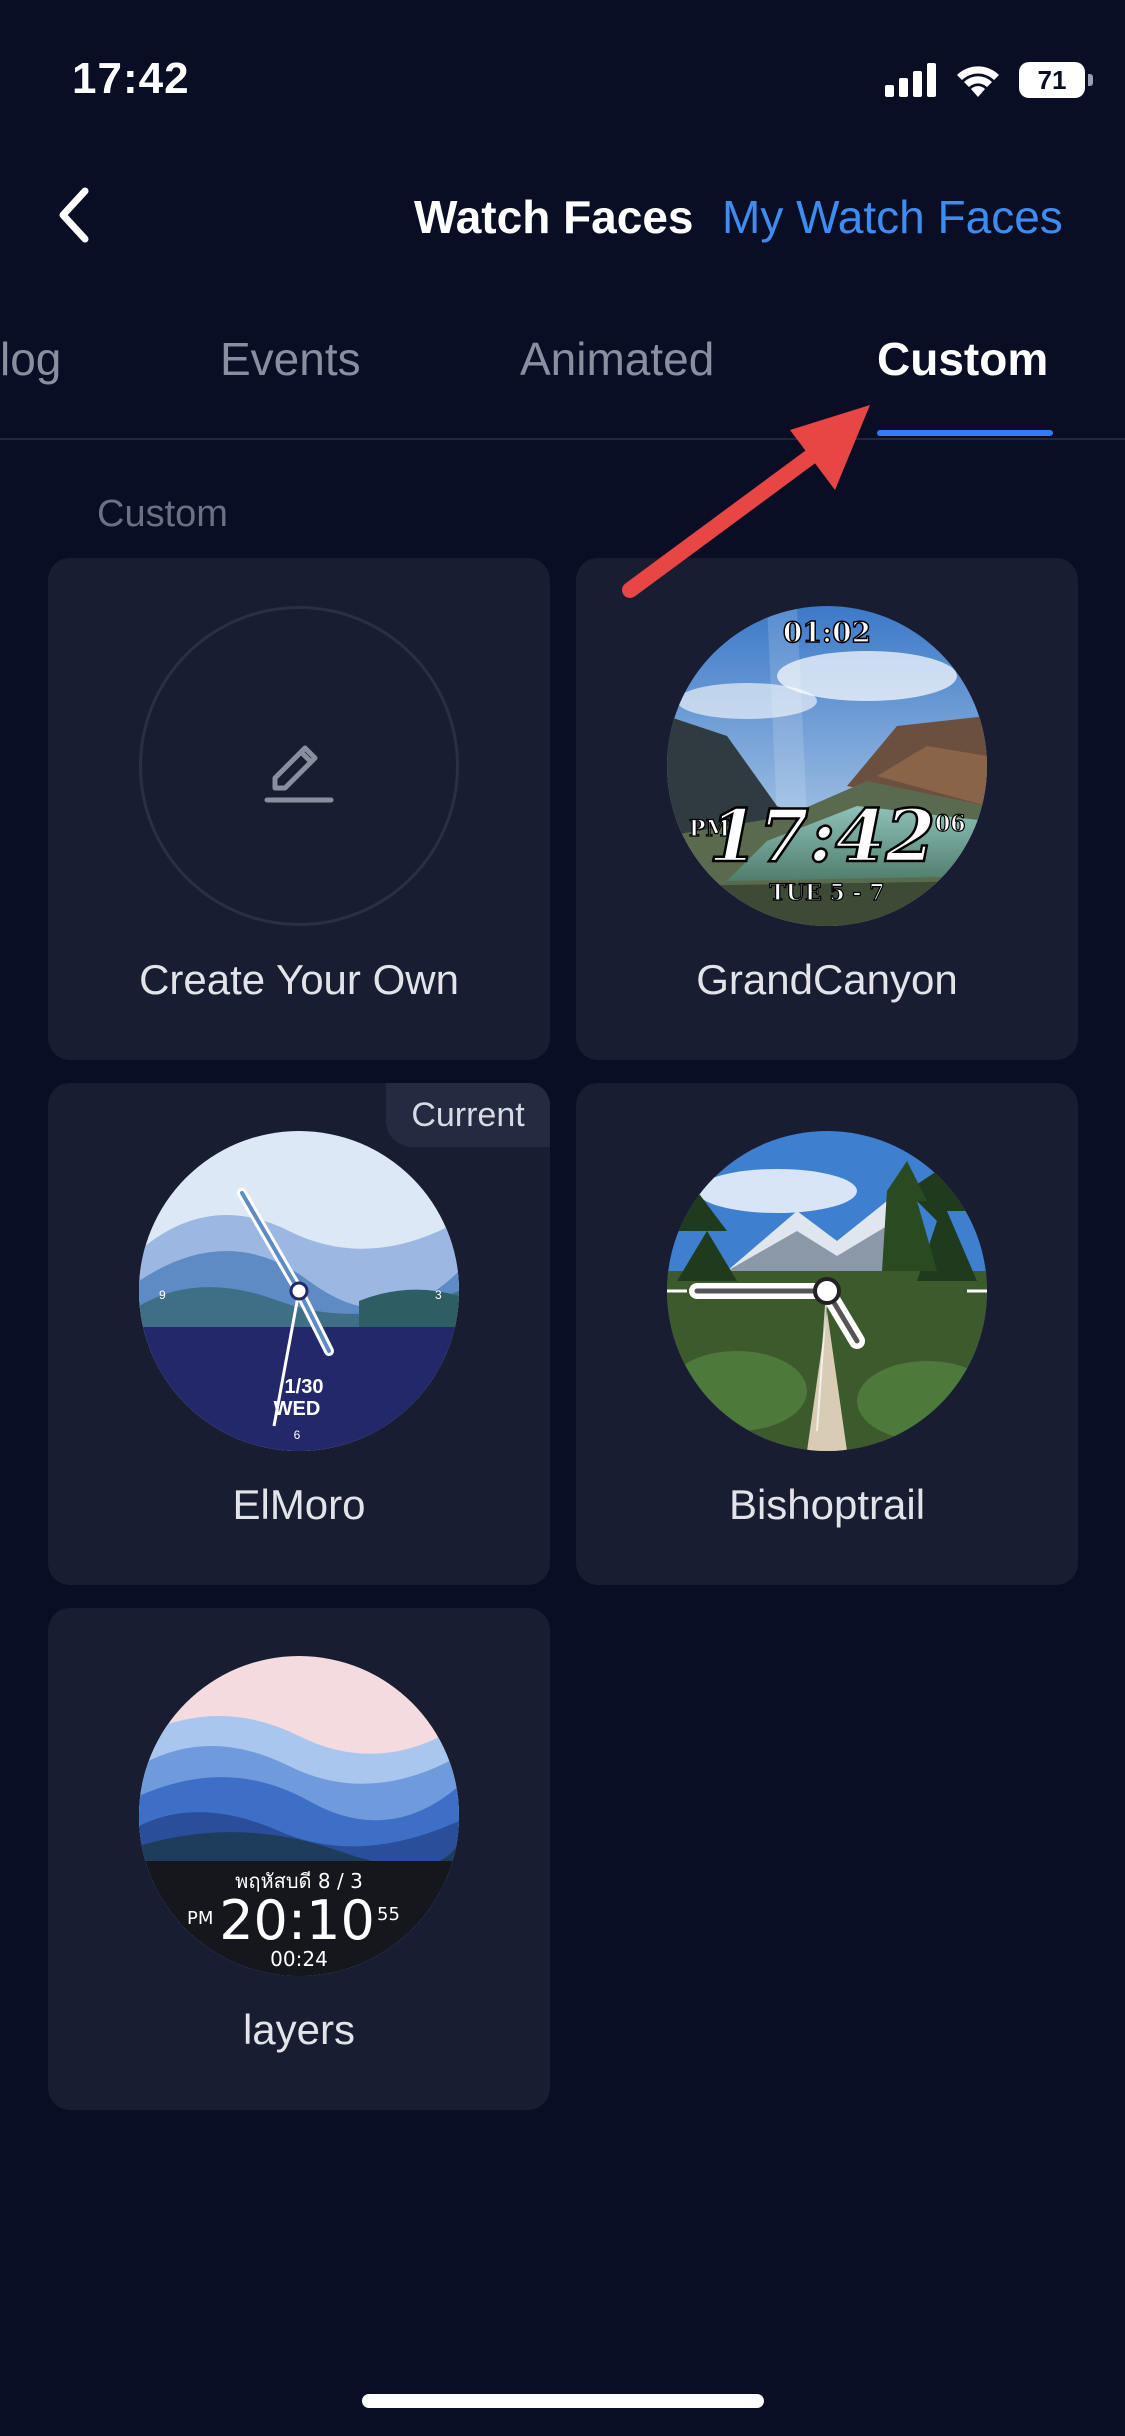  What do you see at coordinates (827, 632) in the screenshot?
I see `gc-top-time: 01:02` at bounding box center [827, 632].